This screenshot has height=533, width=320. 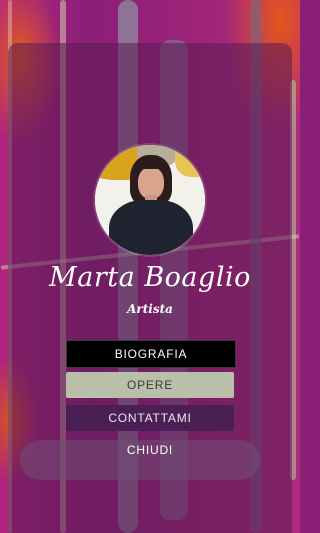 What do you see at coordinates (150, 418) in the screenshot?
I see `contattami-button: CONTATTAMI` at bounding box center [150, 418].